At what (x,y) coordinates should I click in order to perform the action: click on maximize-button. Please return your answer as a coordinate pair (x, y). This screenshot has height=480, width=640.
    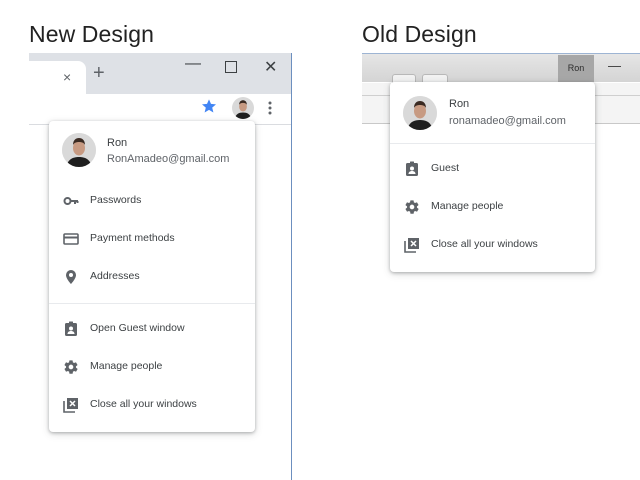
    Looking at the image, I should click on (231, 67).